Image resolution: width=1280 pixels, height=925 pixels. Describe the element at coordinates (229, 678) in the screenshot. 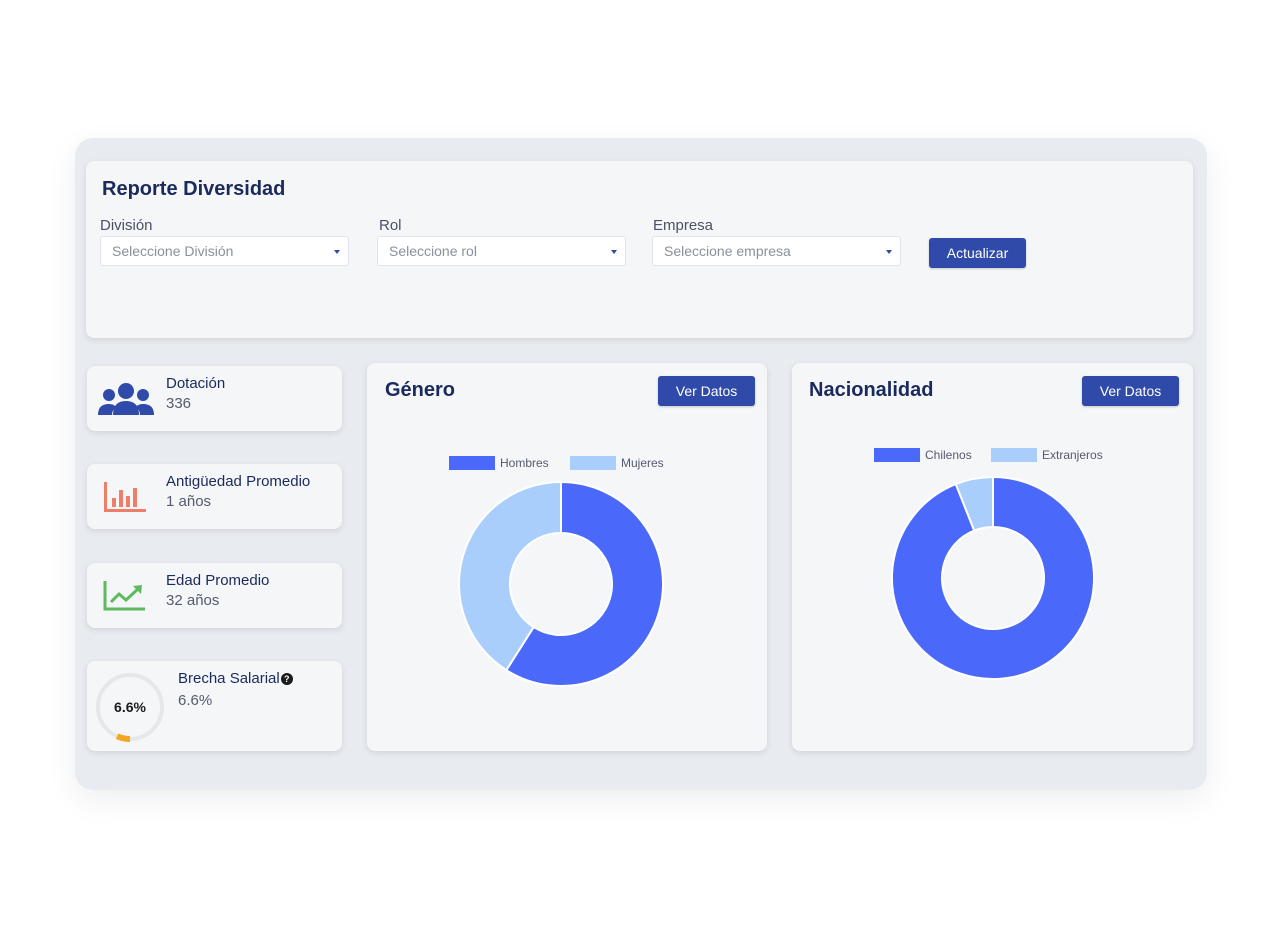

I see `stat-title: Brecha Salarial` at that location.